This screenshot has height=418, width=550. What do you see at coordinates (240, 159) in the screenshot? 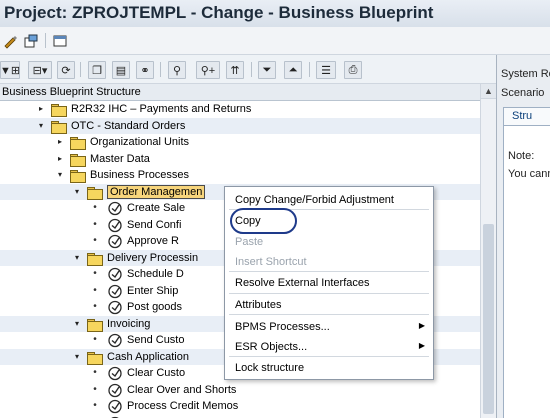
I see `tree-node: ▸ Master Data` at bounding box center [240, 159].